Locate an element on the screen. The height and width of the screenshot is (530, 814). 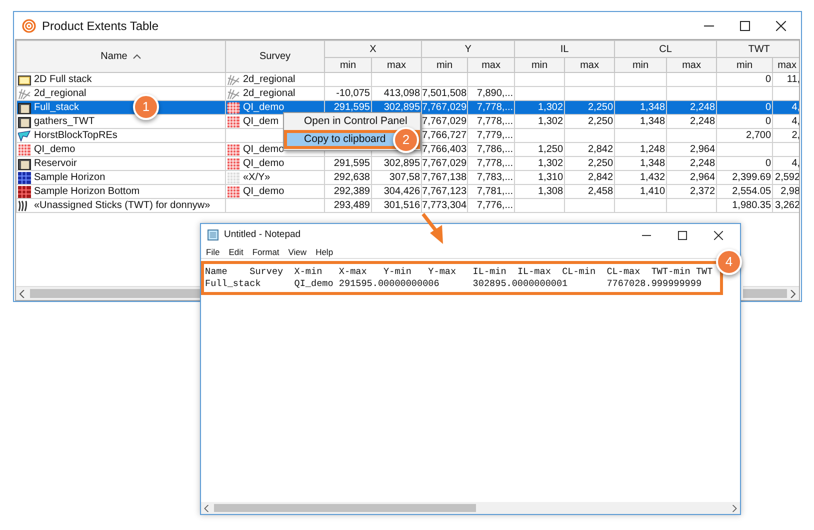
table-cell: 1,302 is located at coordinates (551, 121).